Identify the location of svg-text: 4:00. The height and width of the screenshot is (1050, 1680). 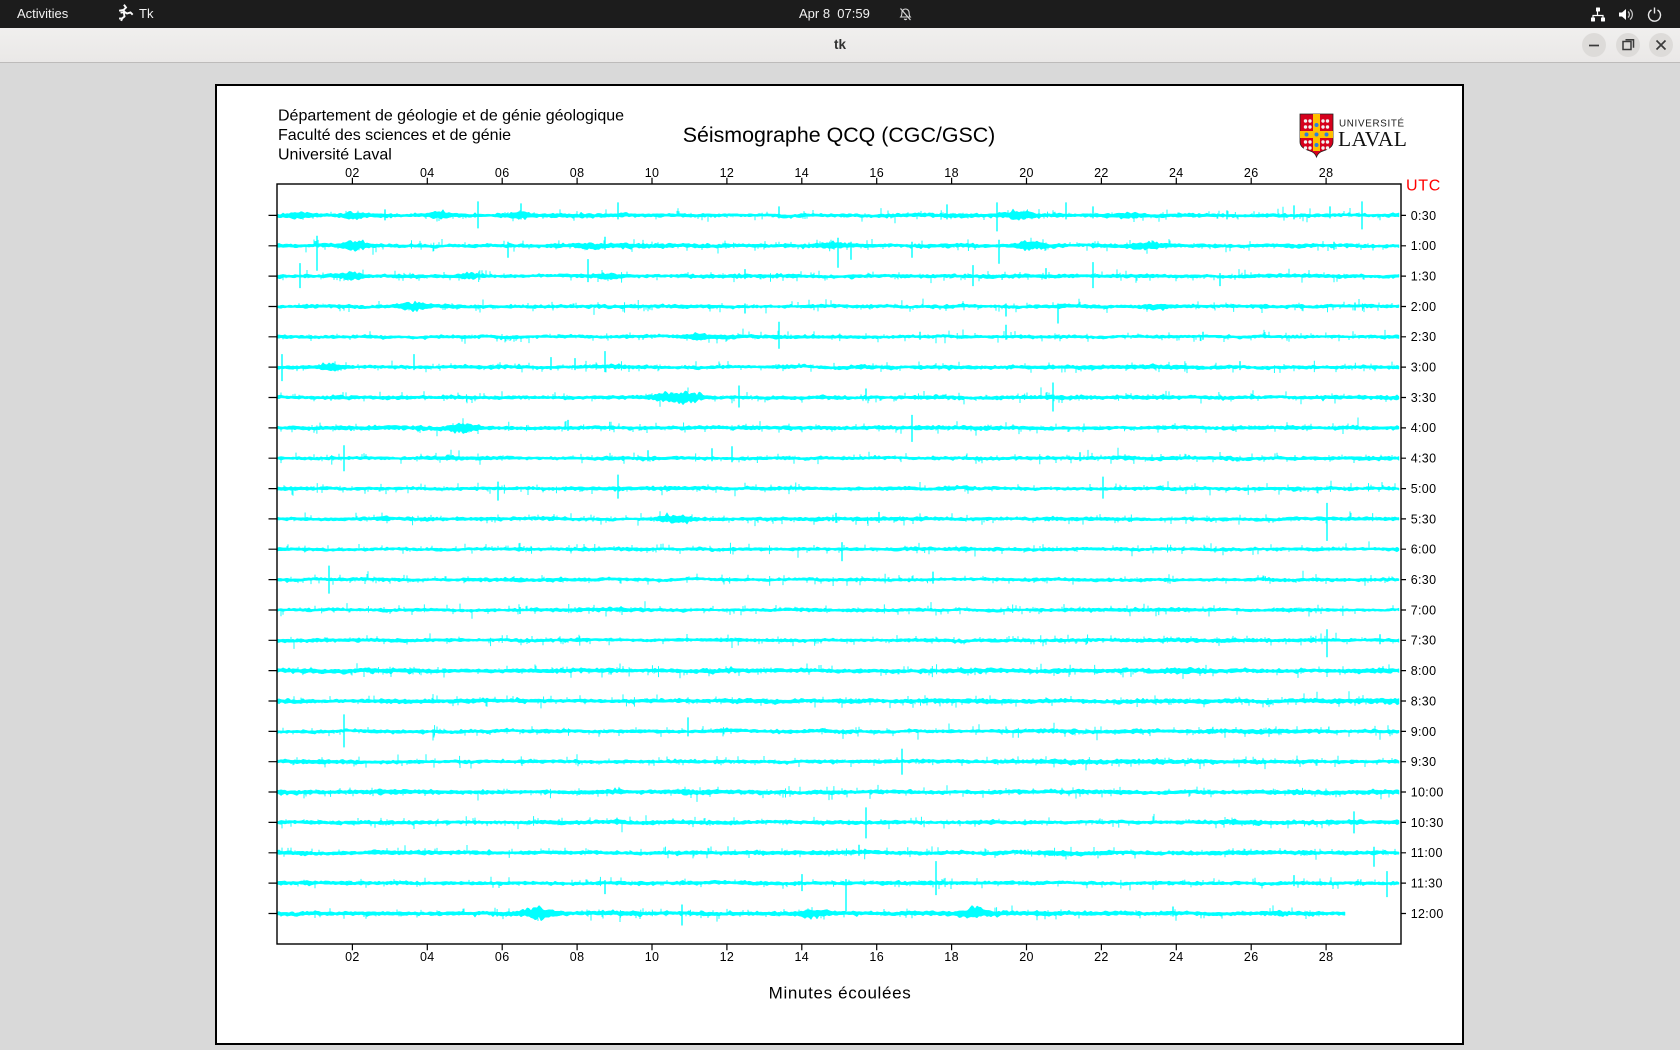
(1424, 428).